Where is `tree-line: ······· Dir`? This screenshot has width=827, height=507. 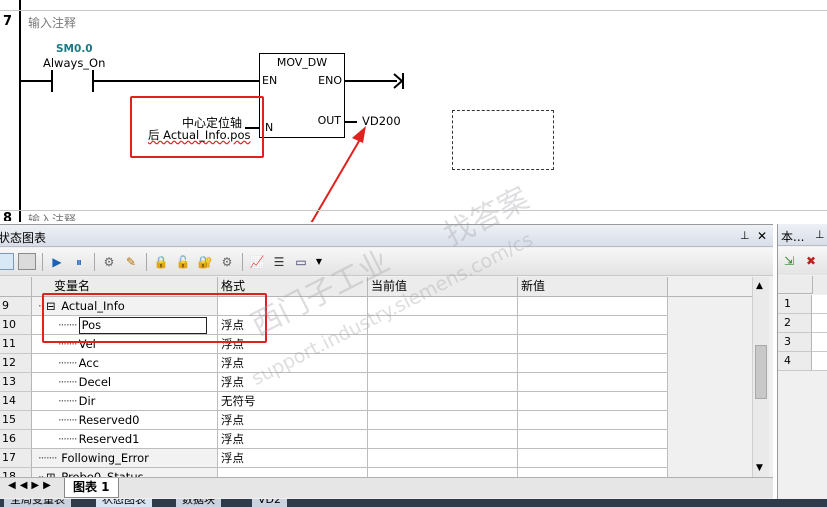 tree-line: ······· Dir is located at coordinates (77, 401).